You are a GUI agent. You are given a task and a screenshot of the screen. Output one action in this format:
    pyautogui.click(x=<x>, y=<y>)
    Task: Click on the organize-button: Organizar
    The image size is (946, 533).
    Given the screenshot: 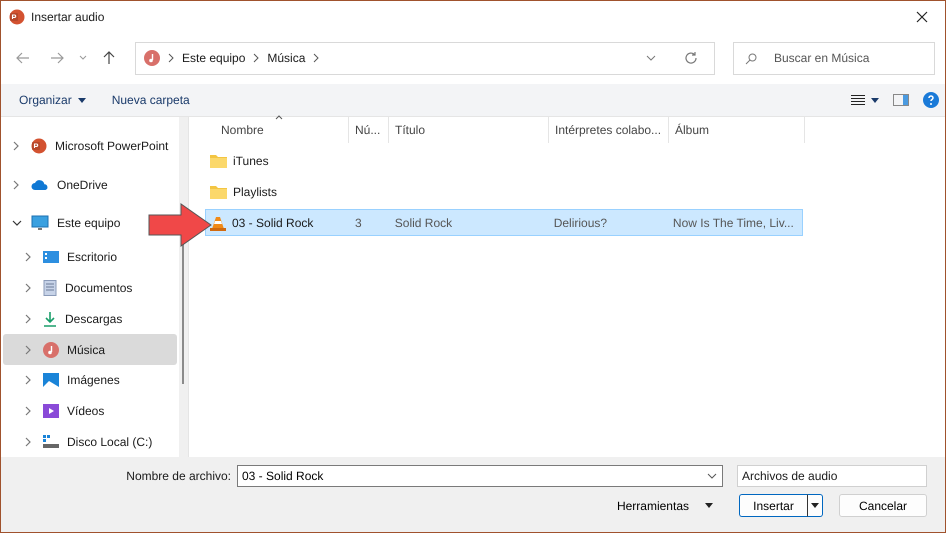 What is the action you would take?
    pyautogui.click(x=52, y=100)
    